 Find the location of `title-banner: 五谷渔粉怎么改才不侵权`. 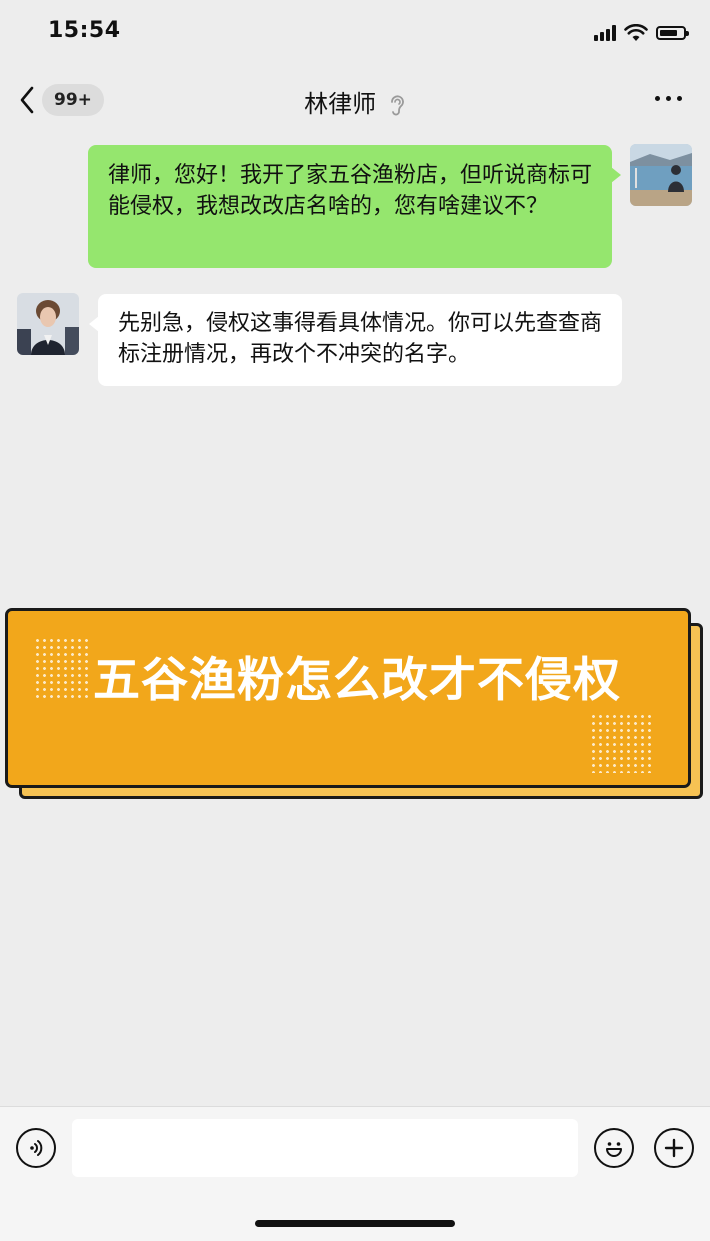

title-banner: 五谷渔粉怎么改才不侵权 is located at coordinates (348, 698).